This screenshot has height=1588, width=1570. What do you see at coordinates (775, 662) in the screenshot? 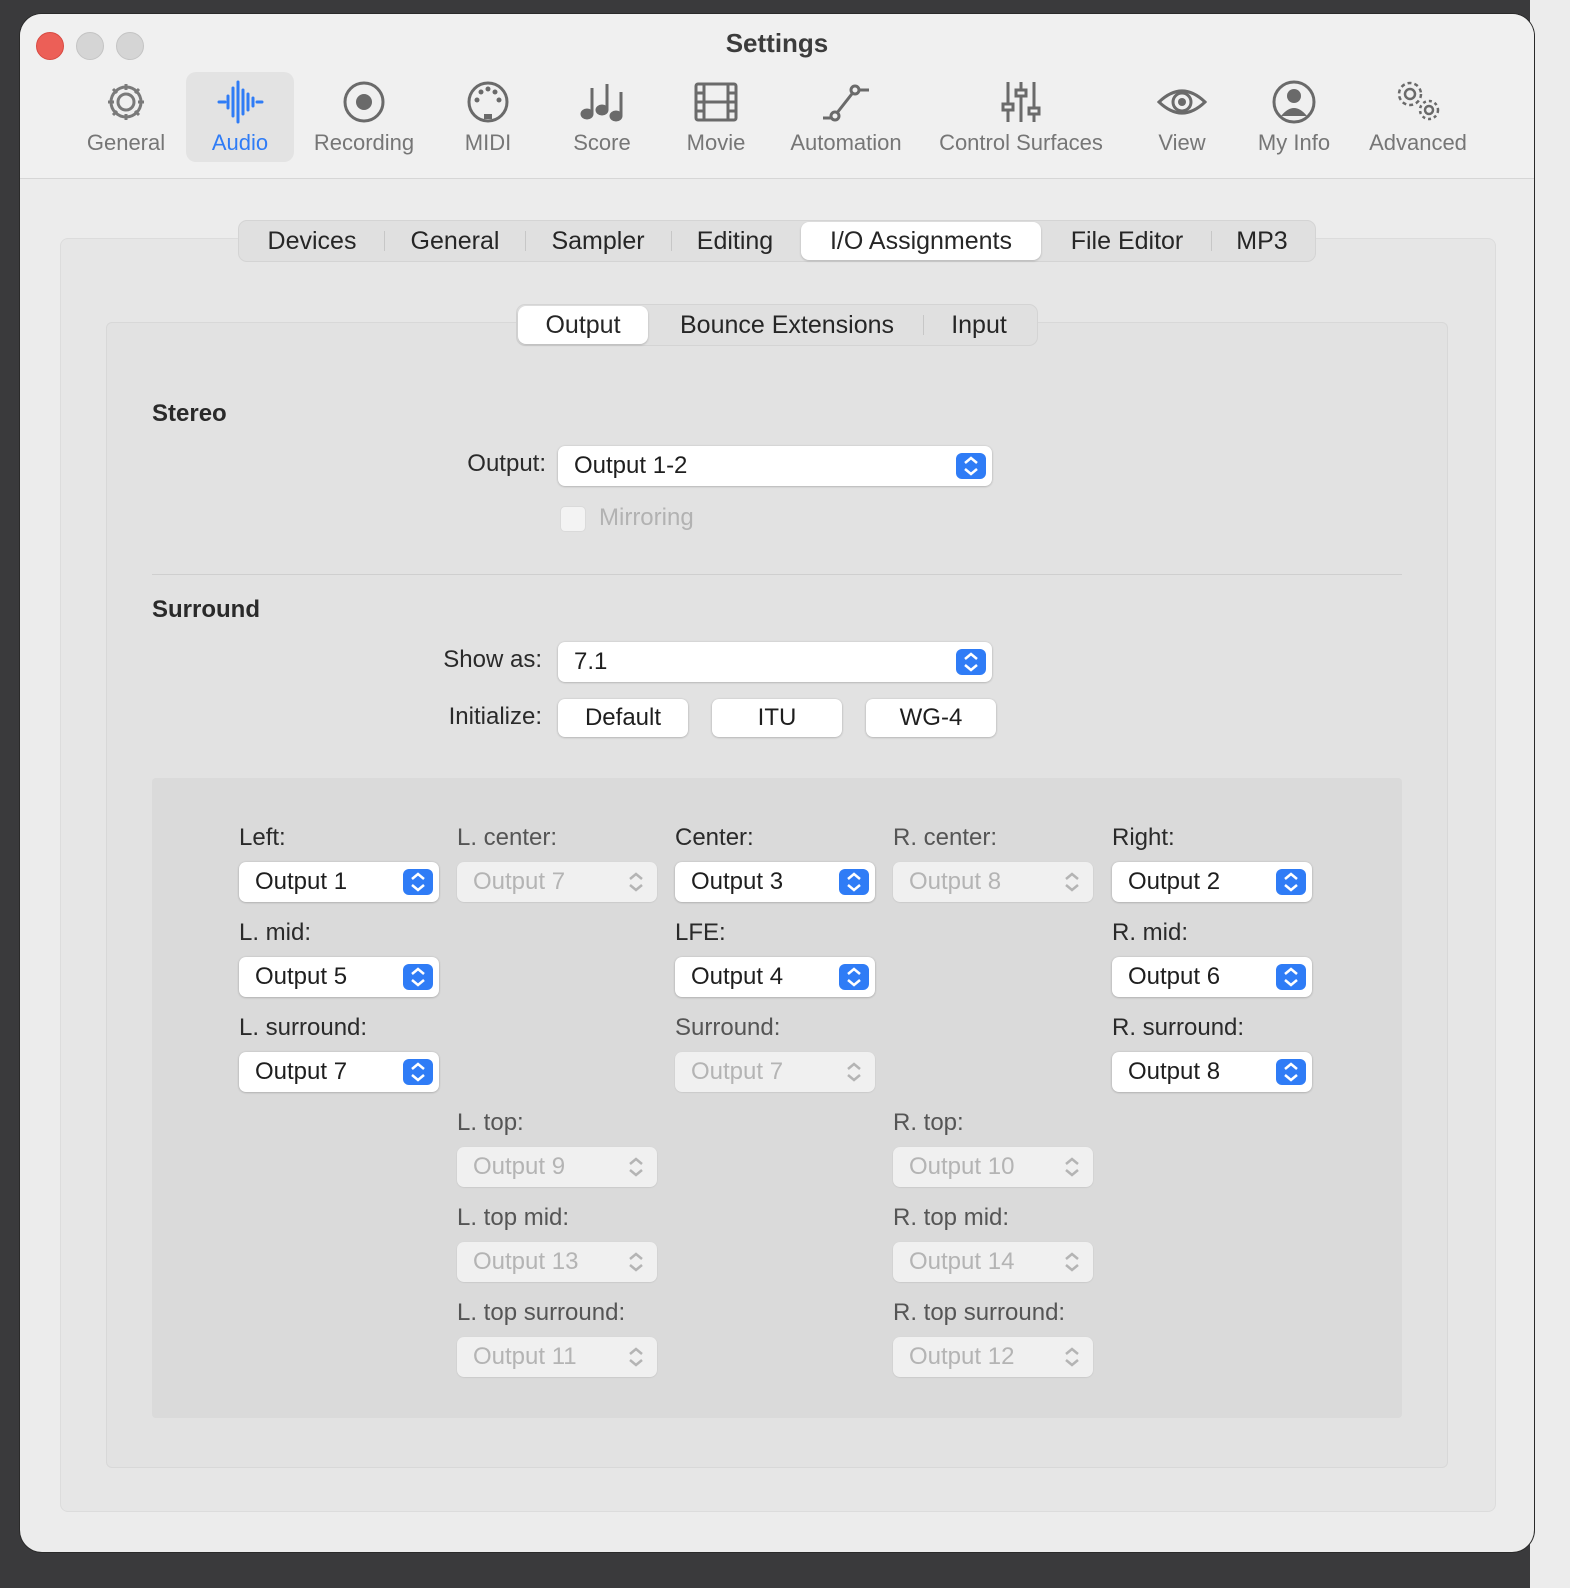
I see `show-as-popup: 7.1` at bounding box center [775, 662].